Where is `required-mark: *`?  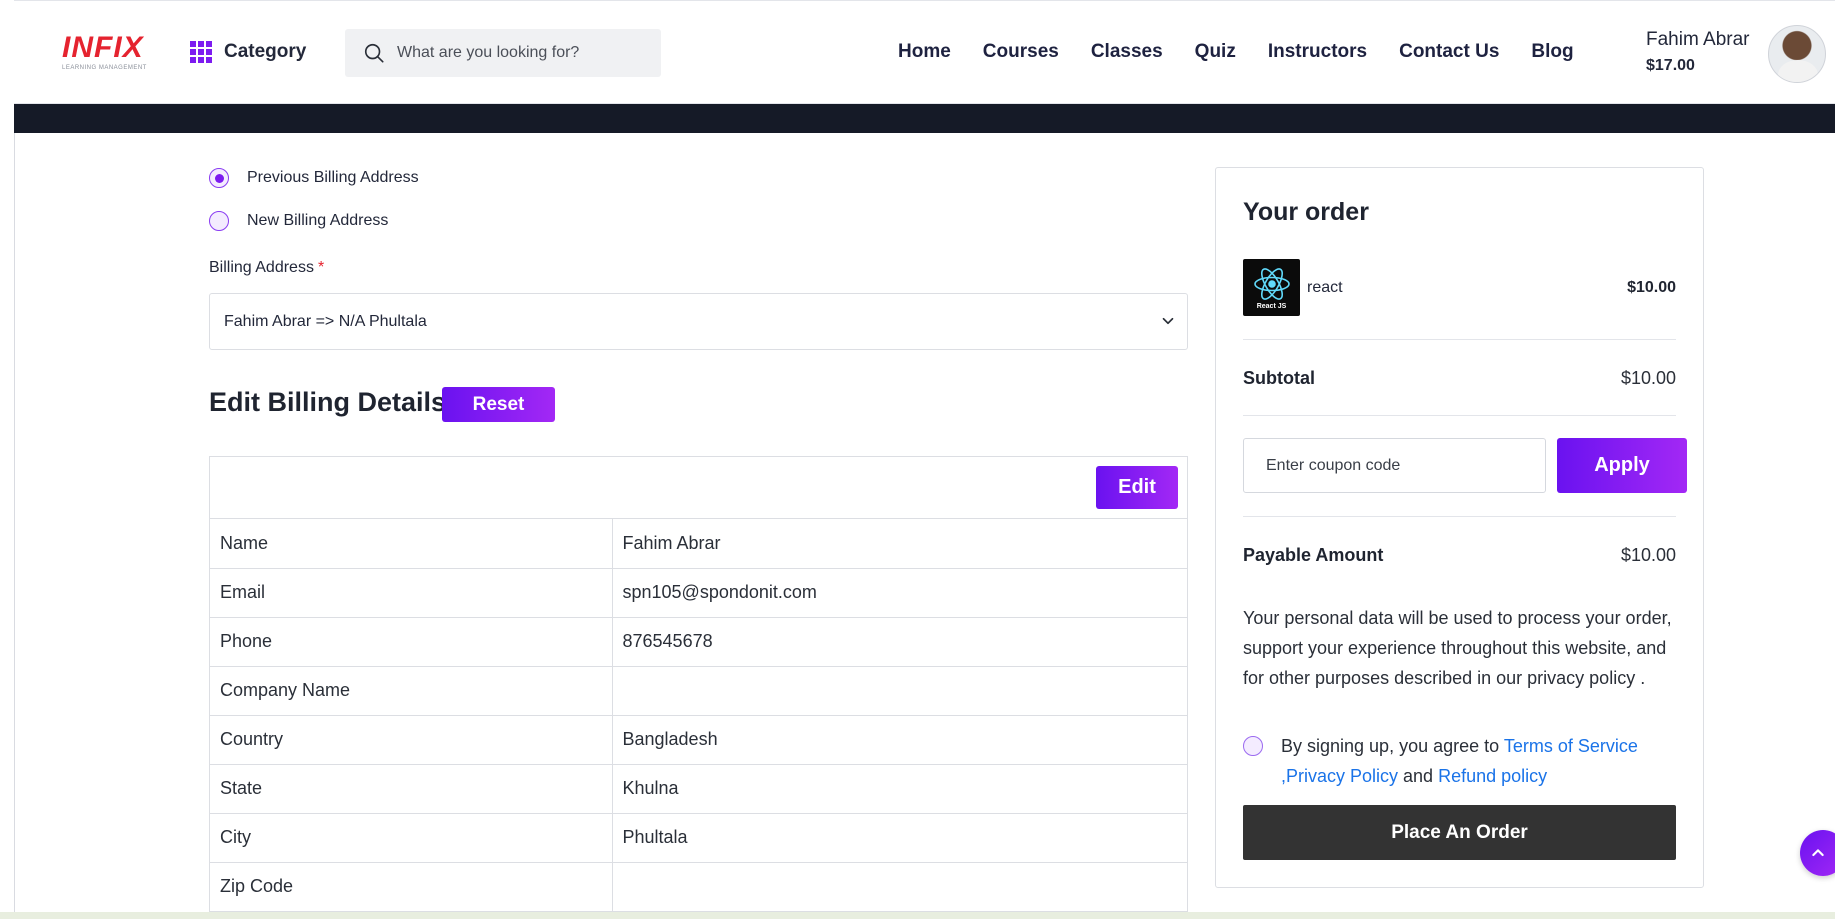
required-mark: * is located at coordinates (321, 267).